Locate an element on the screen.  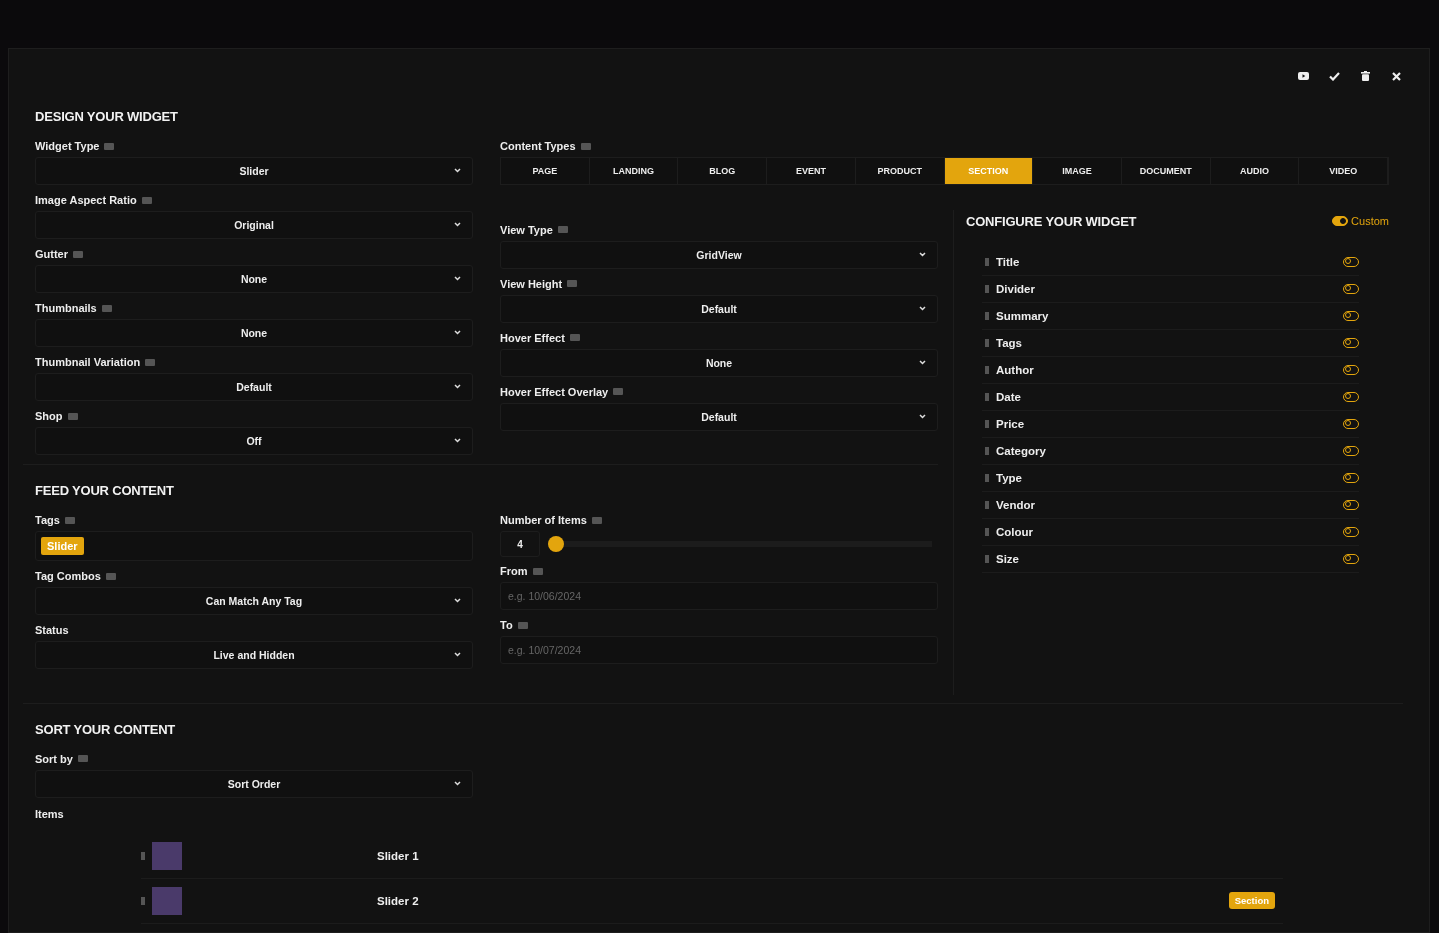
field-label: Hover Effect is located at coordinates (532, 337).